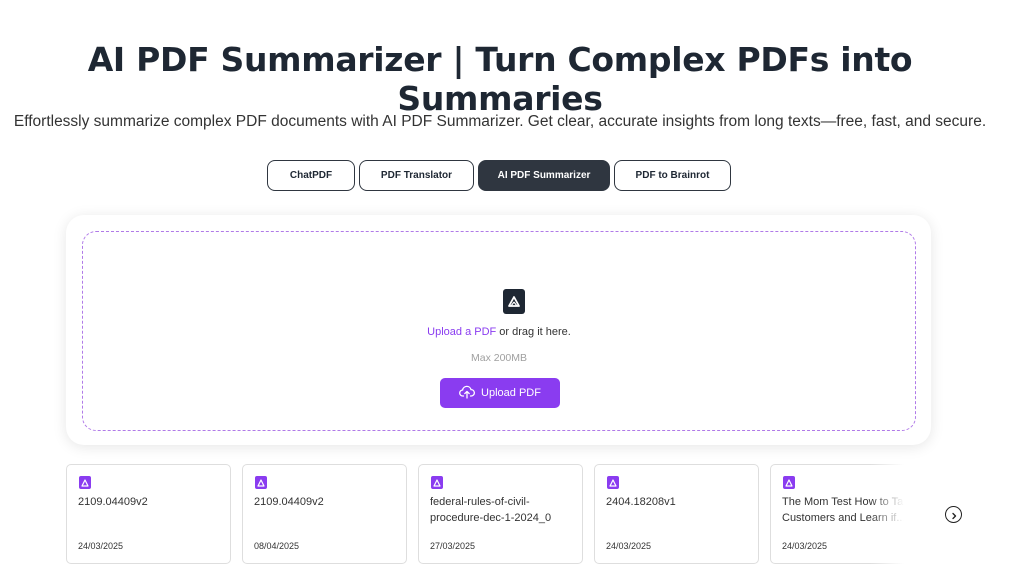 The width and height of the screenshot is (1024, 585). I want to click on upload-pdf-button-label: Upload PDF, so click(511, 393).